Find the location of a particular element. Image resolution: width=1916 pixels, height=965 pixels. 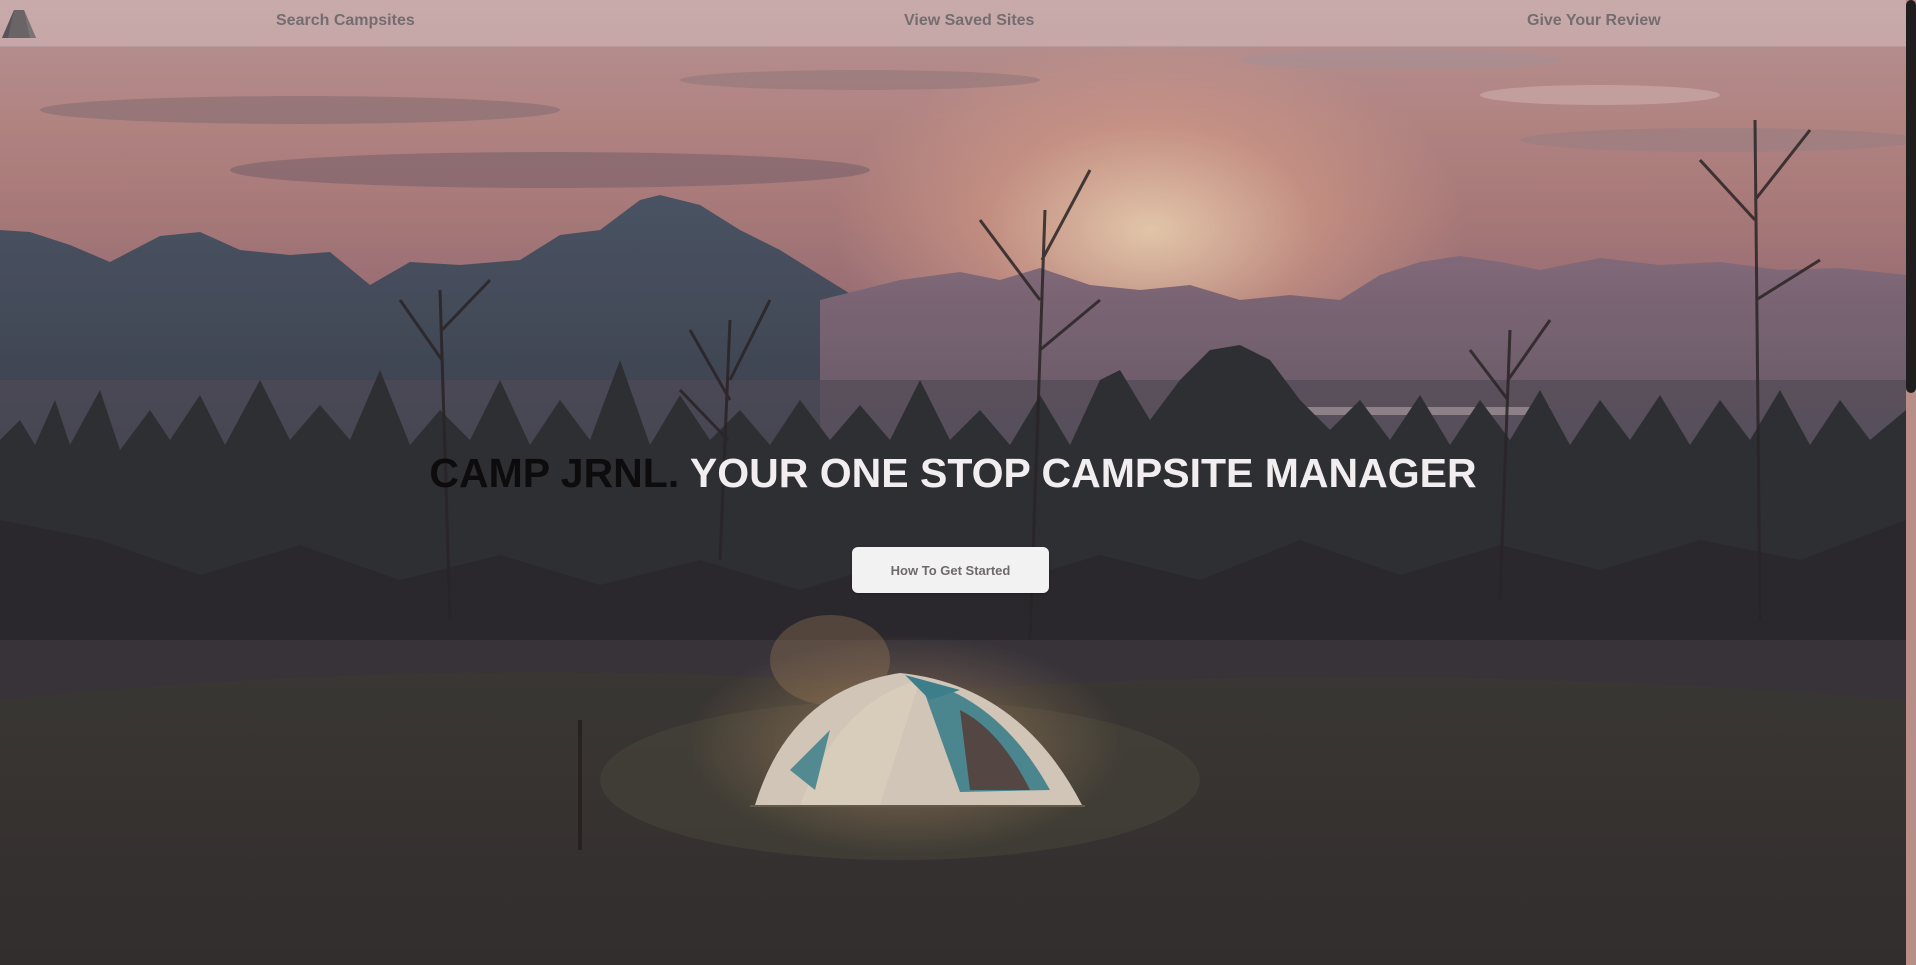

hero-brand: CAMP JRNL. is located at coordinates (554, 473).